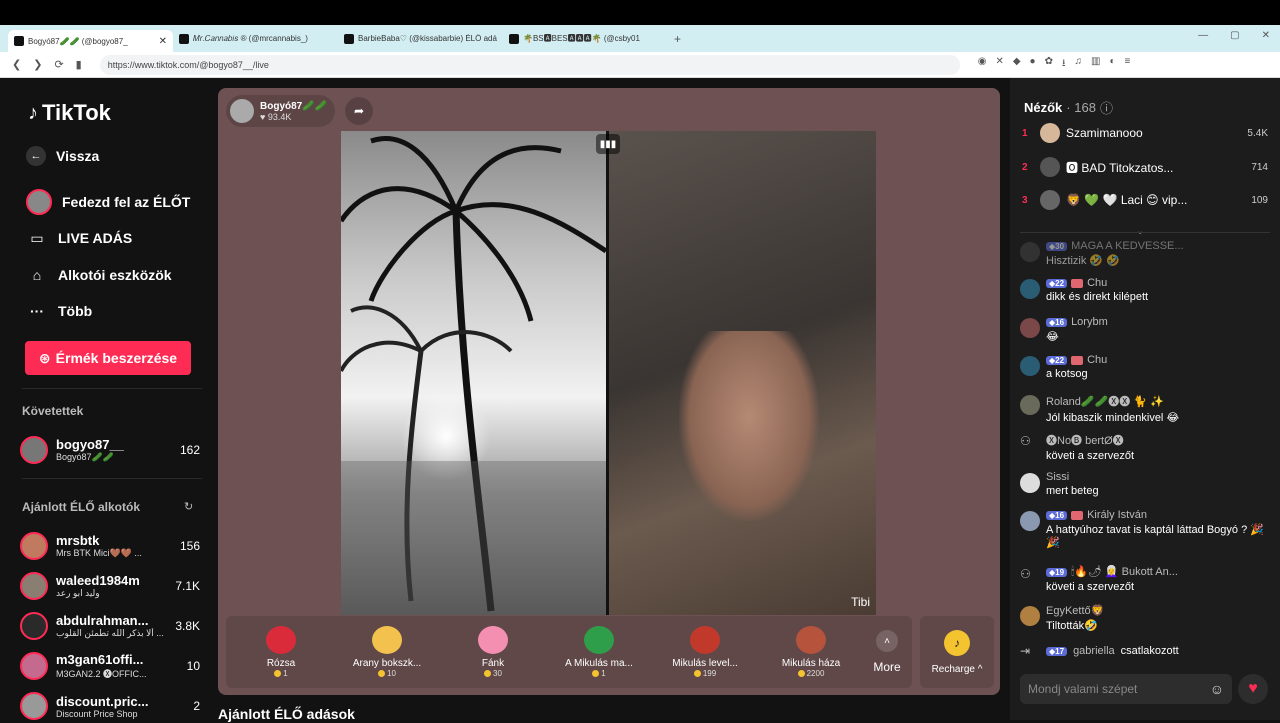 The height and width of the screenshot is (723, 1280). I want to click on info-icon: ⓘ, so click(1106, 107).